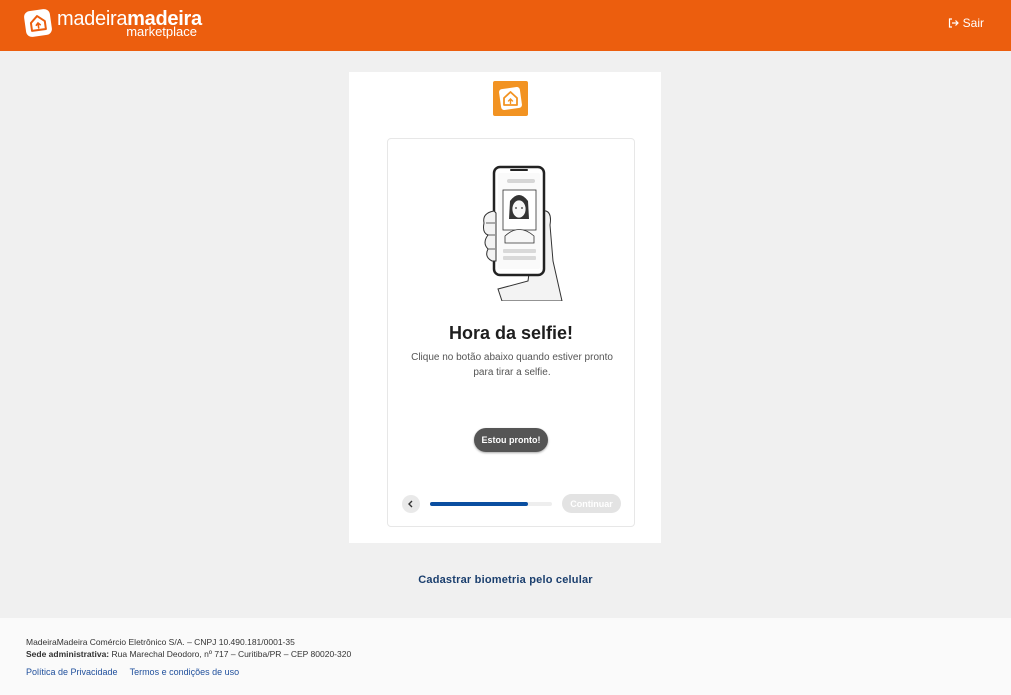  What do you see at coordinates (72, 672) in the screenshot?
I see `privacy-policy-link: Política de Privacidade` at bounding box center [72, 672].